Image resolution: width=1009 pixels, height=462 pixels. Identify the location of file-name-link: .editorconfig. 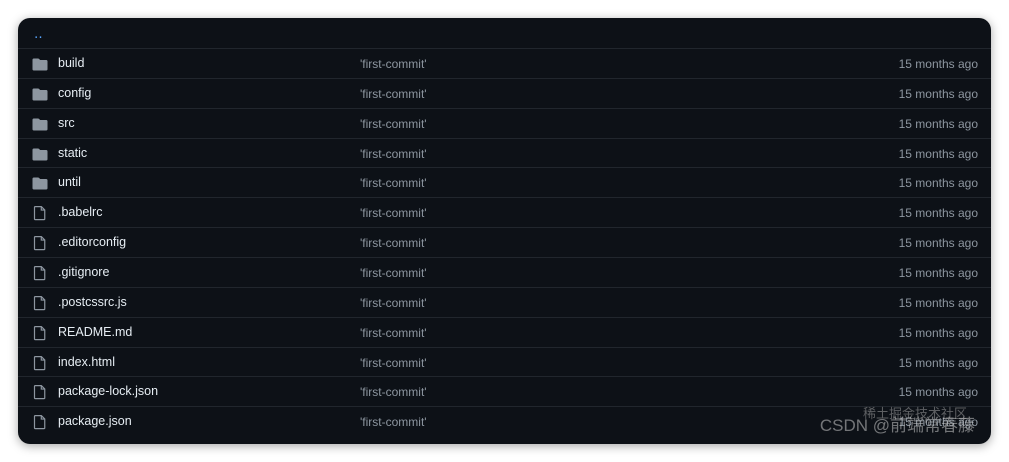
(92, 242).